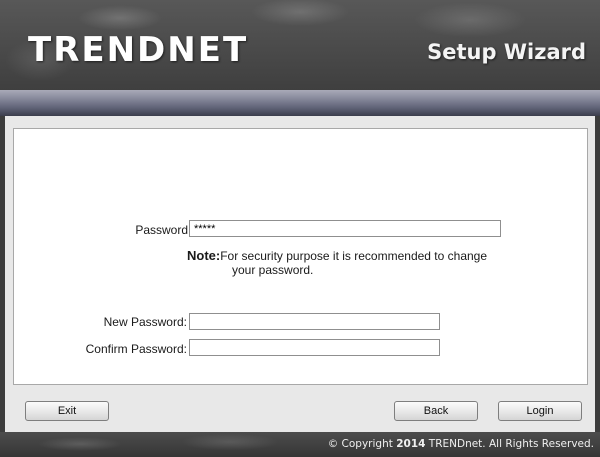 This screenshot has height=457, width=600. Describe the element at coordinates (345, 228) in the screenshot. I see `password-field` at that location.